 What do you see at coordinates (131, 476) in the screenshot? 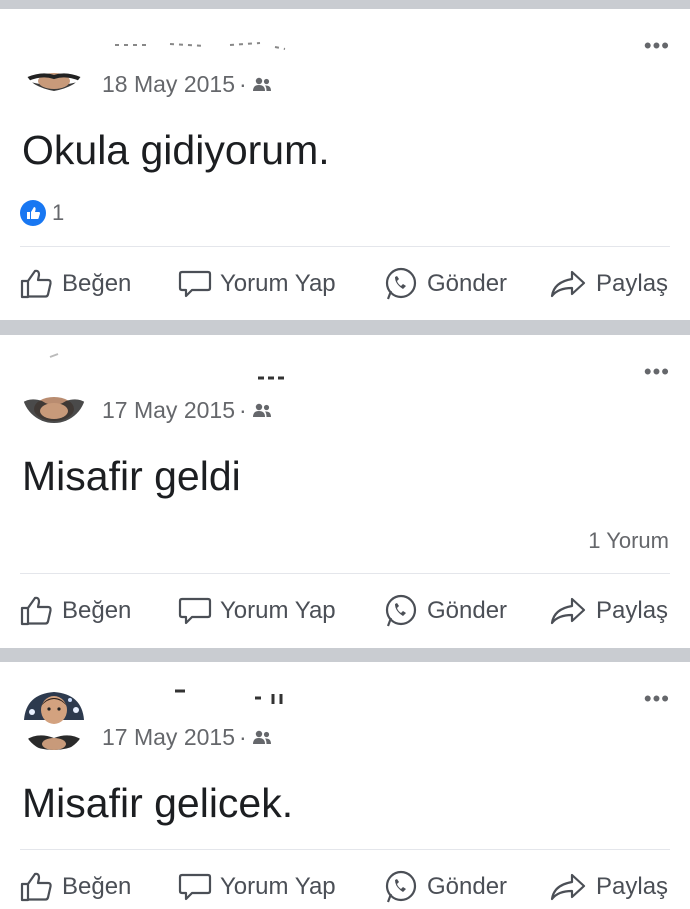
I see `post-text: Misafir geldi` at bounding box center [131, 476].